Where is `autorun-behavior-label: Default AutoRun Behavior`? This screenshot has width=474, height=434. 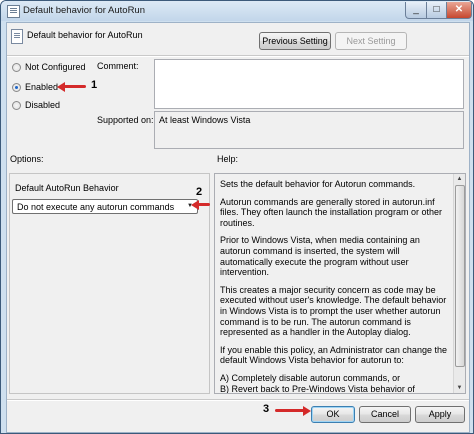
autorun-behavior-label: Default AutoRun Behavior is located at coordinates (67, 188).